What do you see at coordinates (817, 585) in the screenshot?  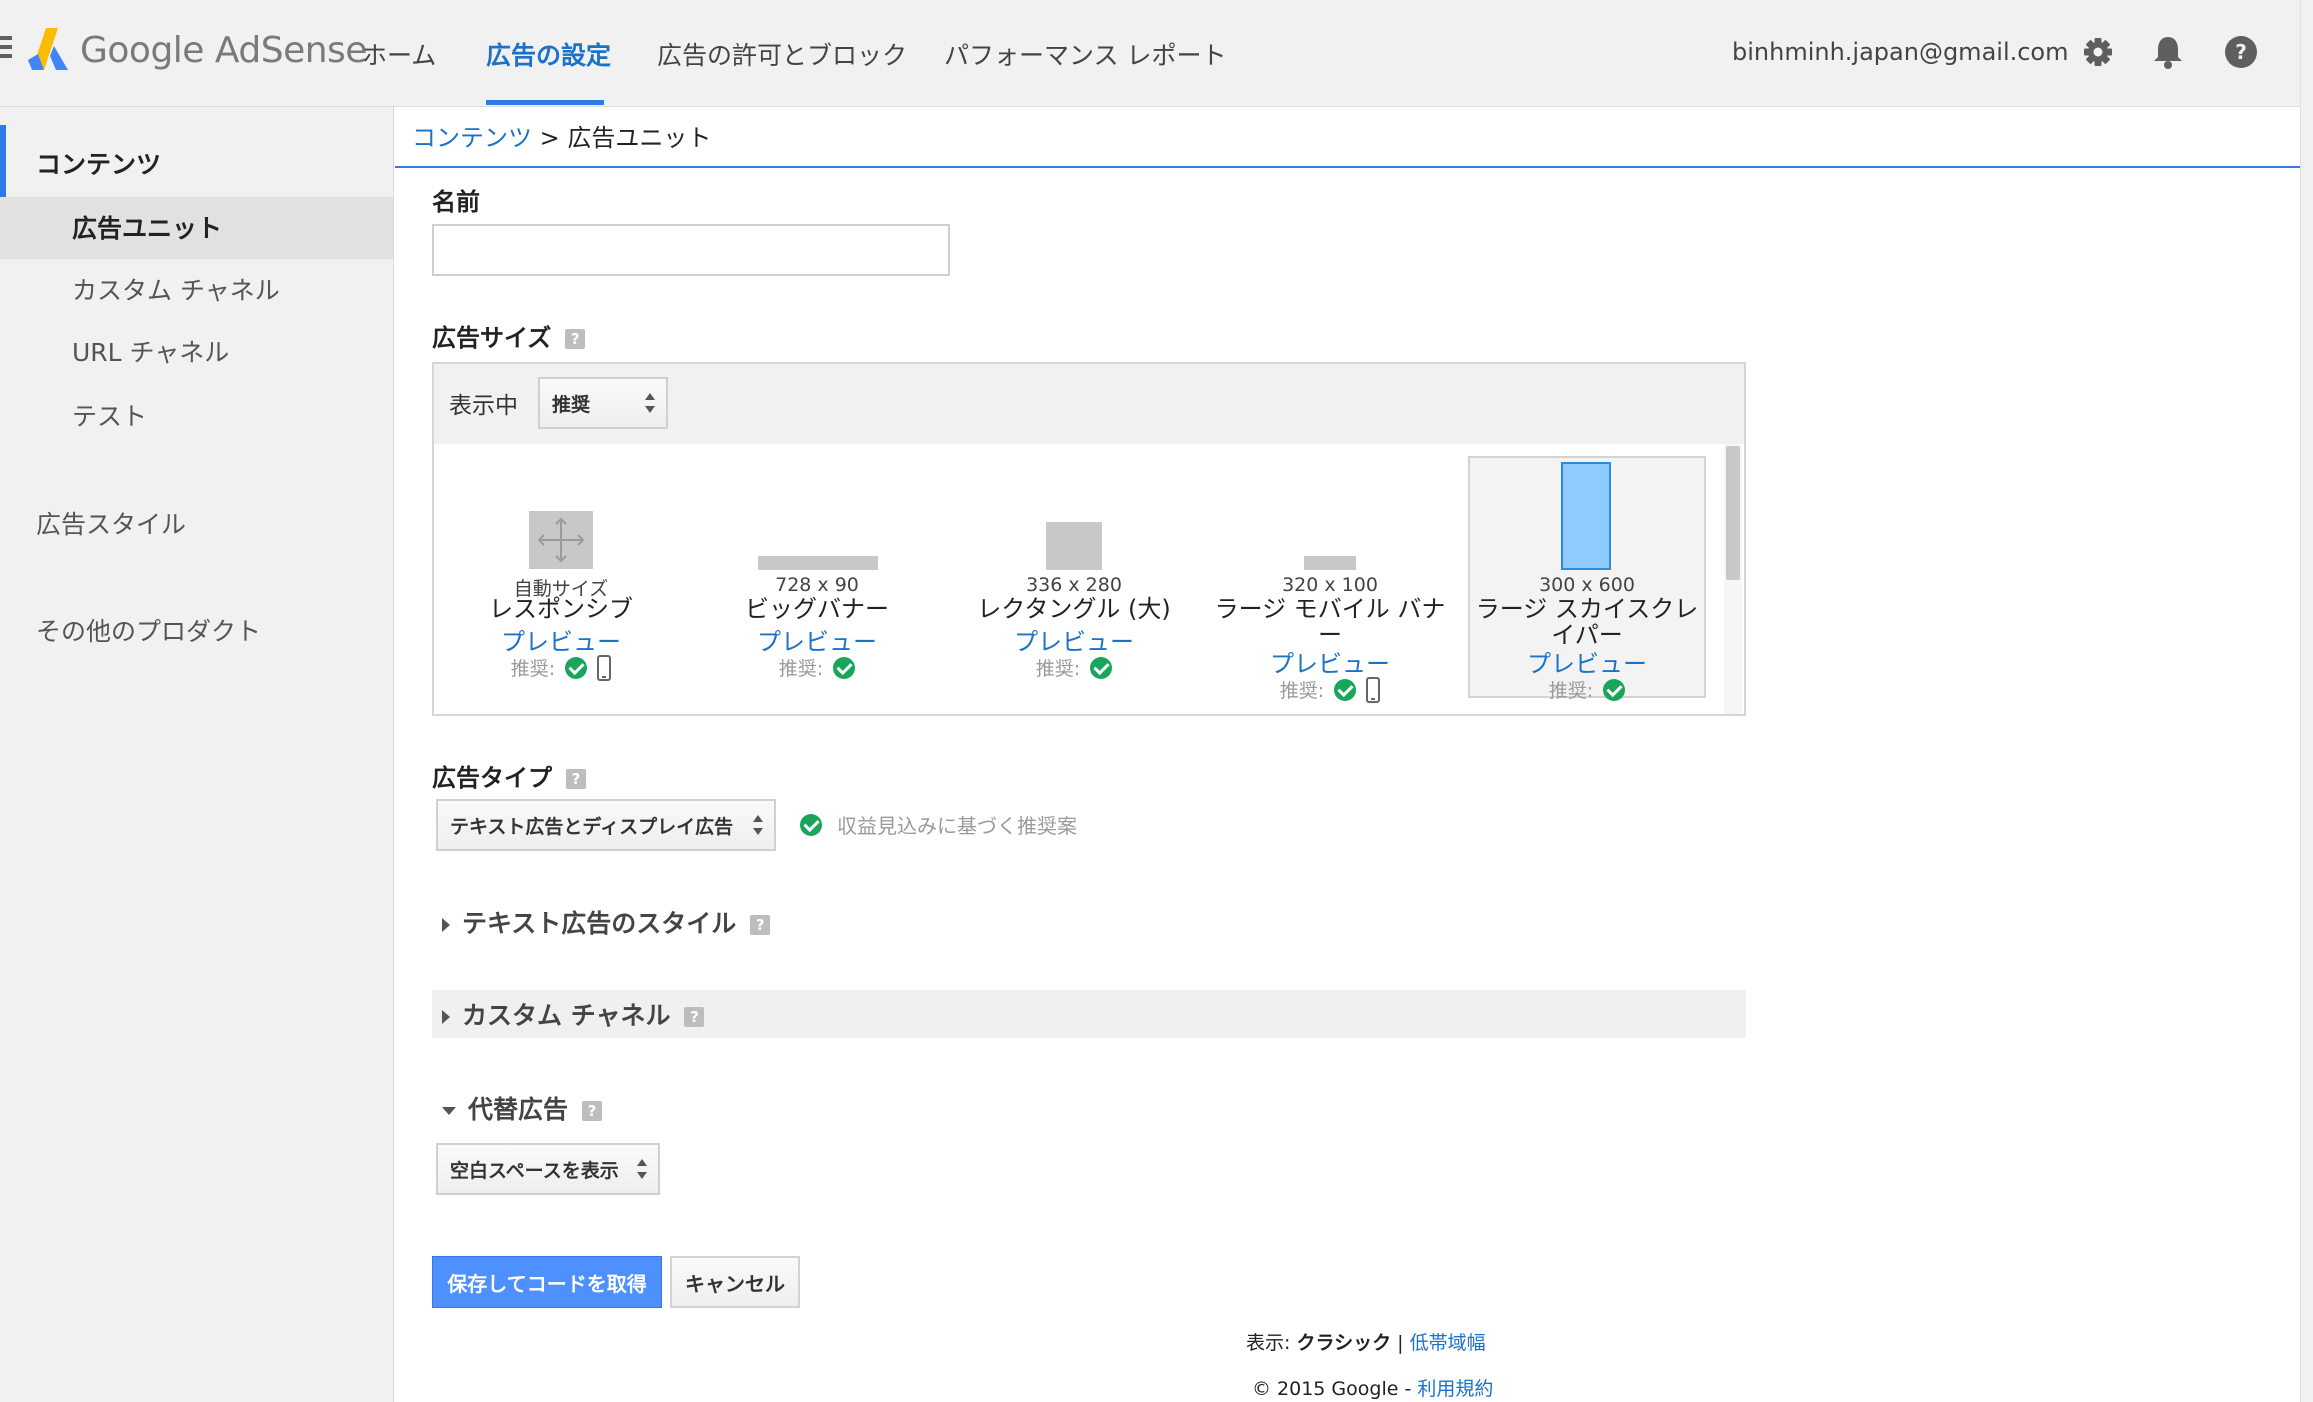 I see `size-dimensions: 728 x 90` at bounding box center [817, 585].